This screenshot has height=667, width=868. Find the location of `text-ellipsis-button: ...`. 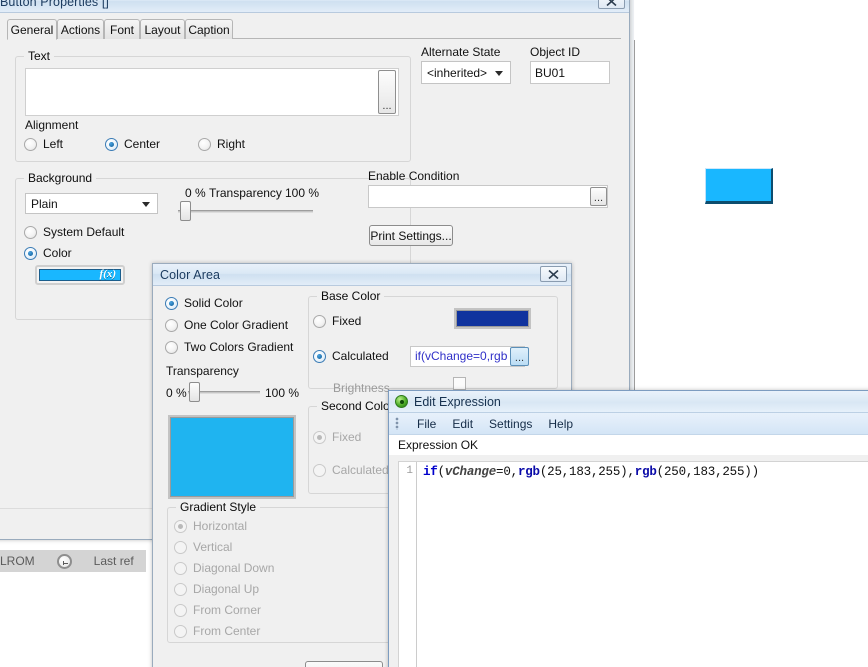

text-ellipsis-button: ... is located at coordinates (387, 92).